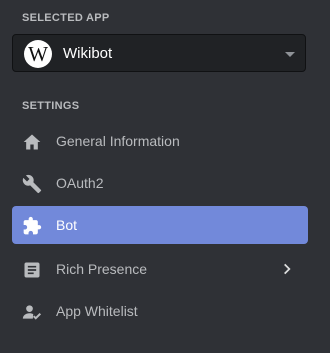 This screenshot has width=330, height=353. I want to click on sidebar-item-label: Rich Presence, so click(102, 269).